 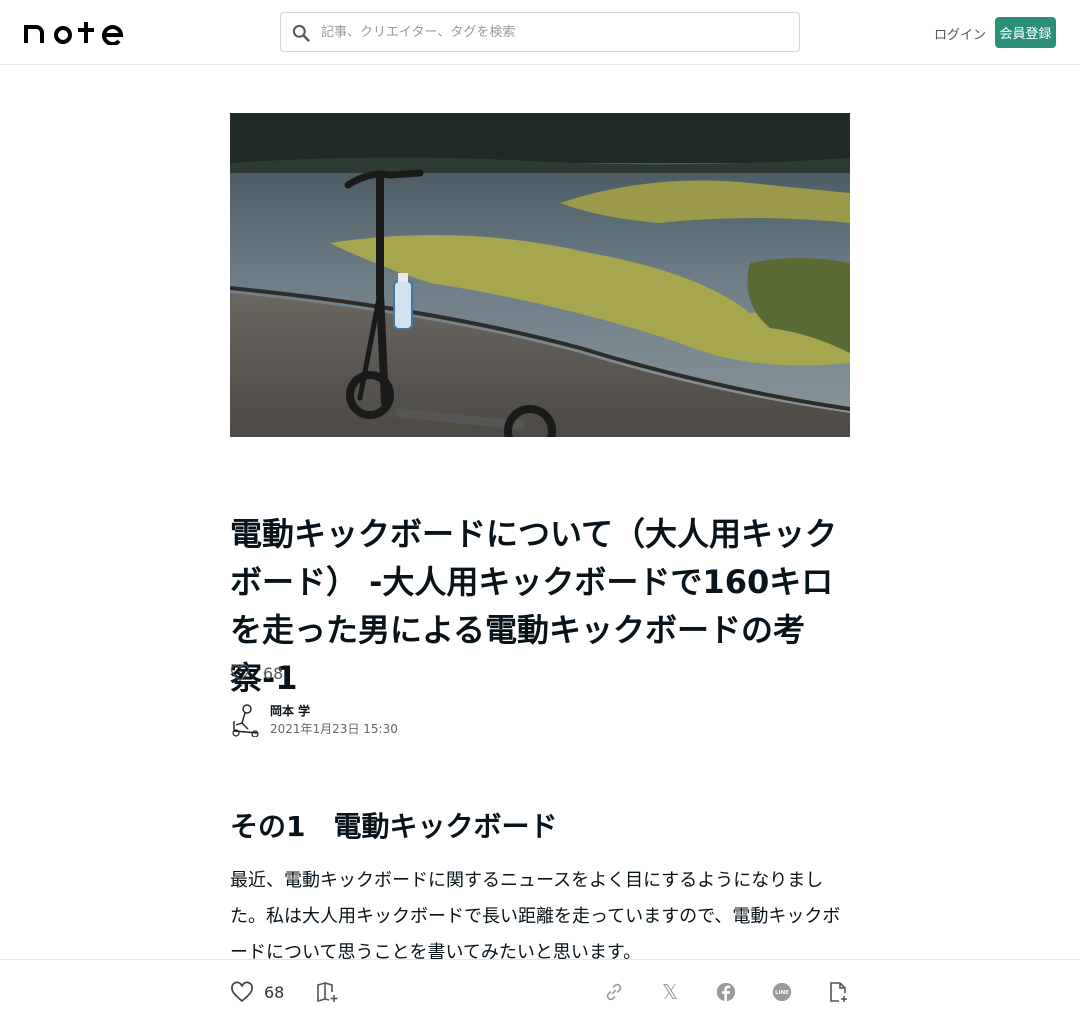 I want to click on note-logo: note, so click(x=74, y=32).